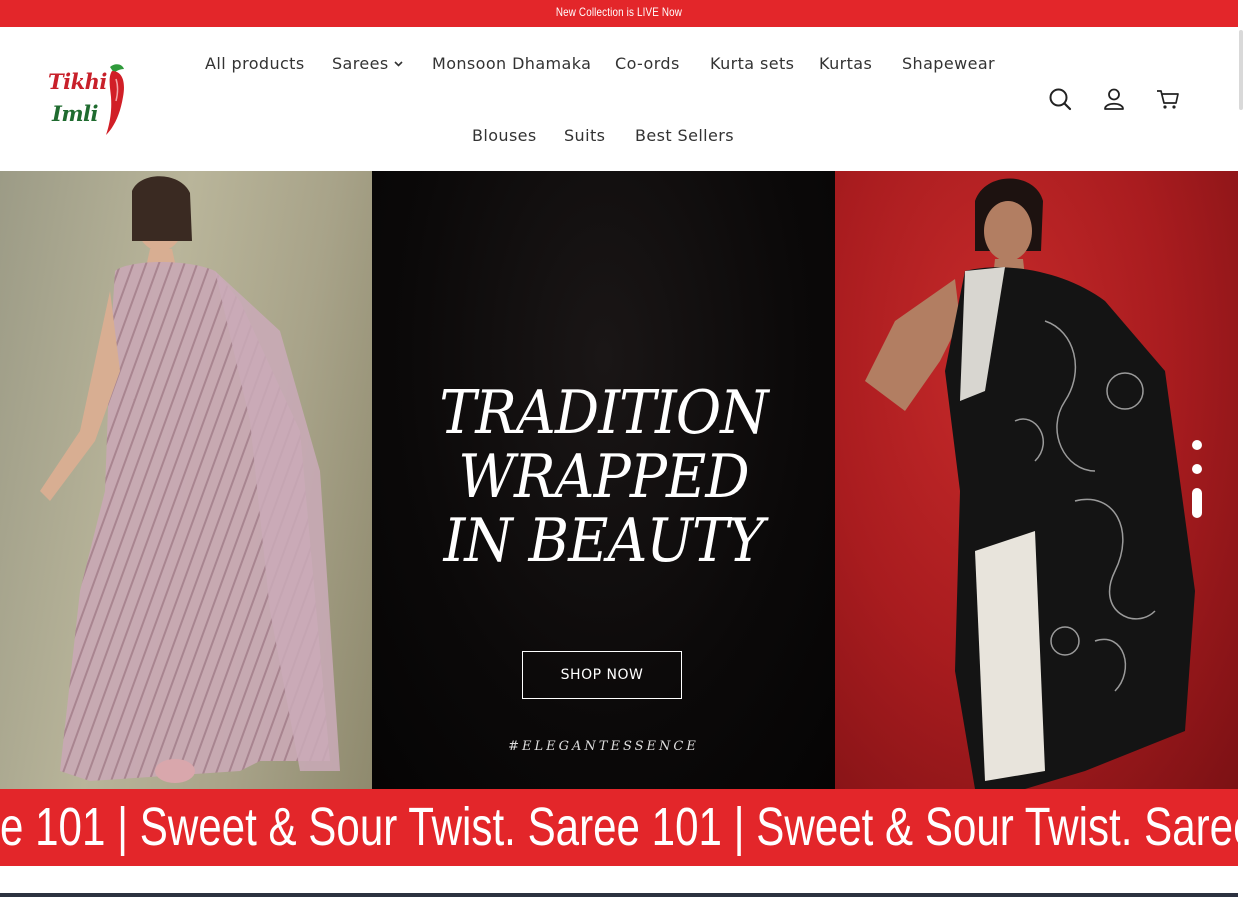 This screenshot has height=897, width=1244. I want to click on brand-logo-line2: Imli, so click(75, 113).